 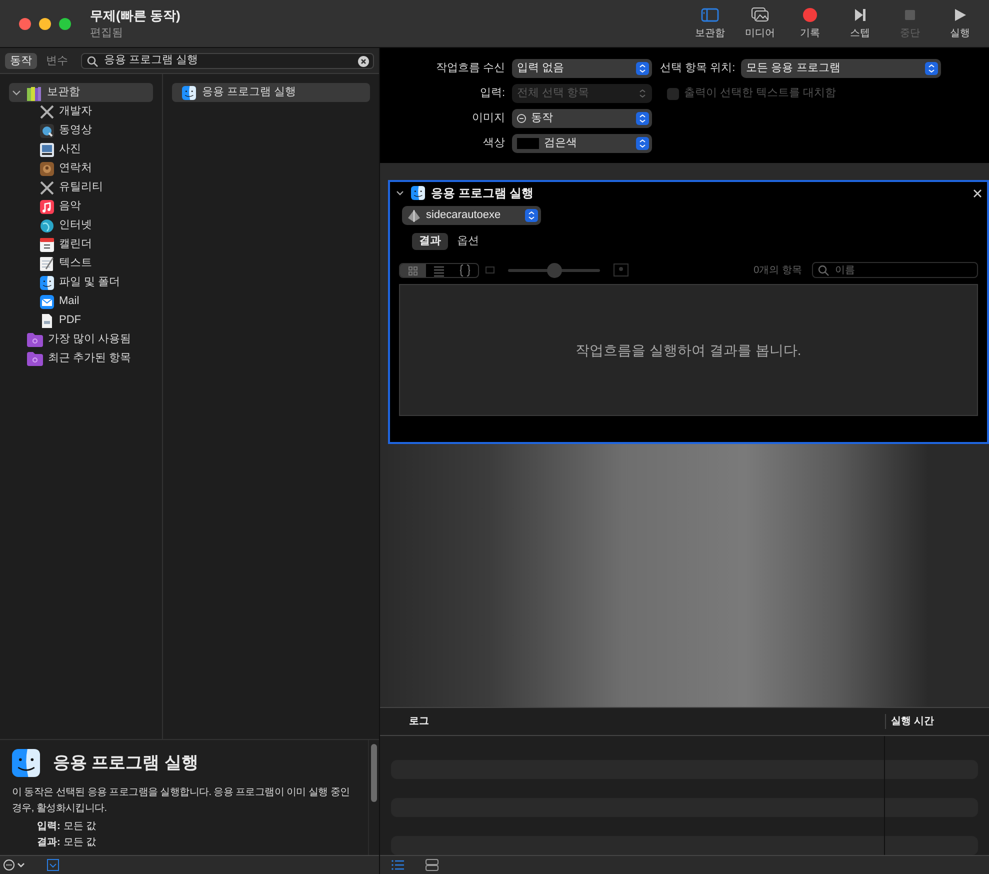 I want to click on small-image-icon, so click(x=490, y=270).